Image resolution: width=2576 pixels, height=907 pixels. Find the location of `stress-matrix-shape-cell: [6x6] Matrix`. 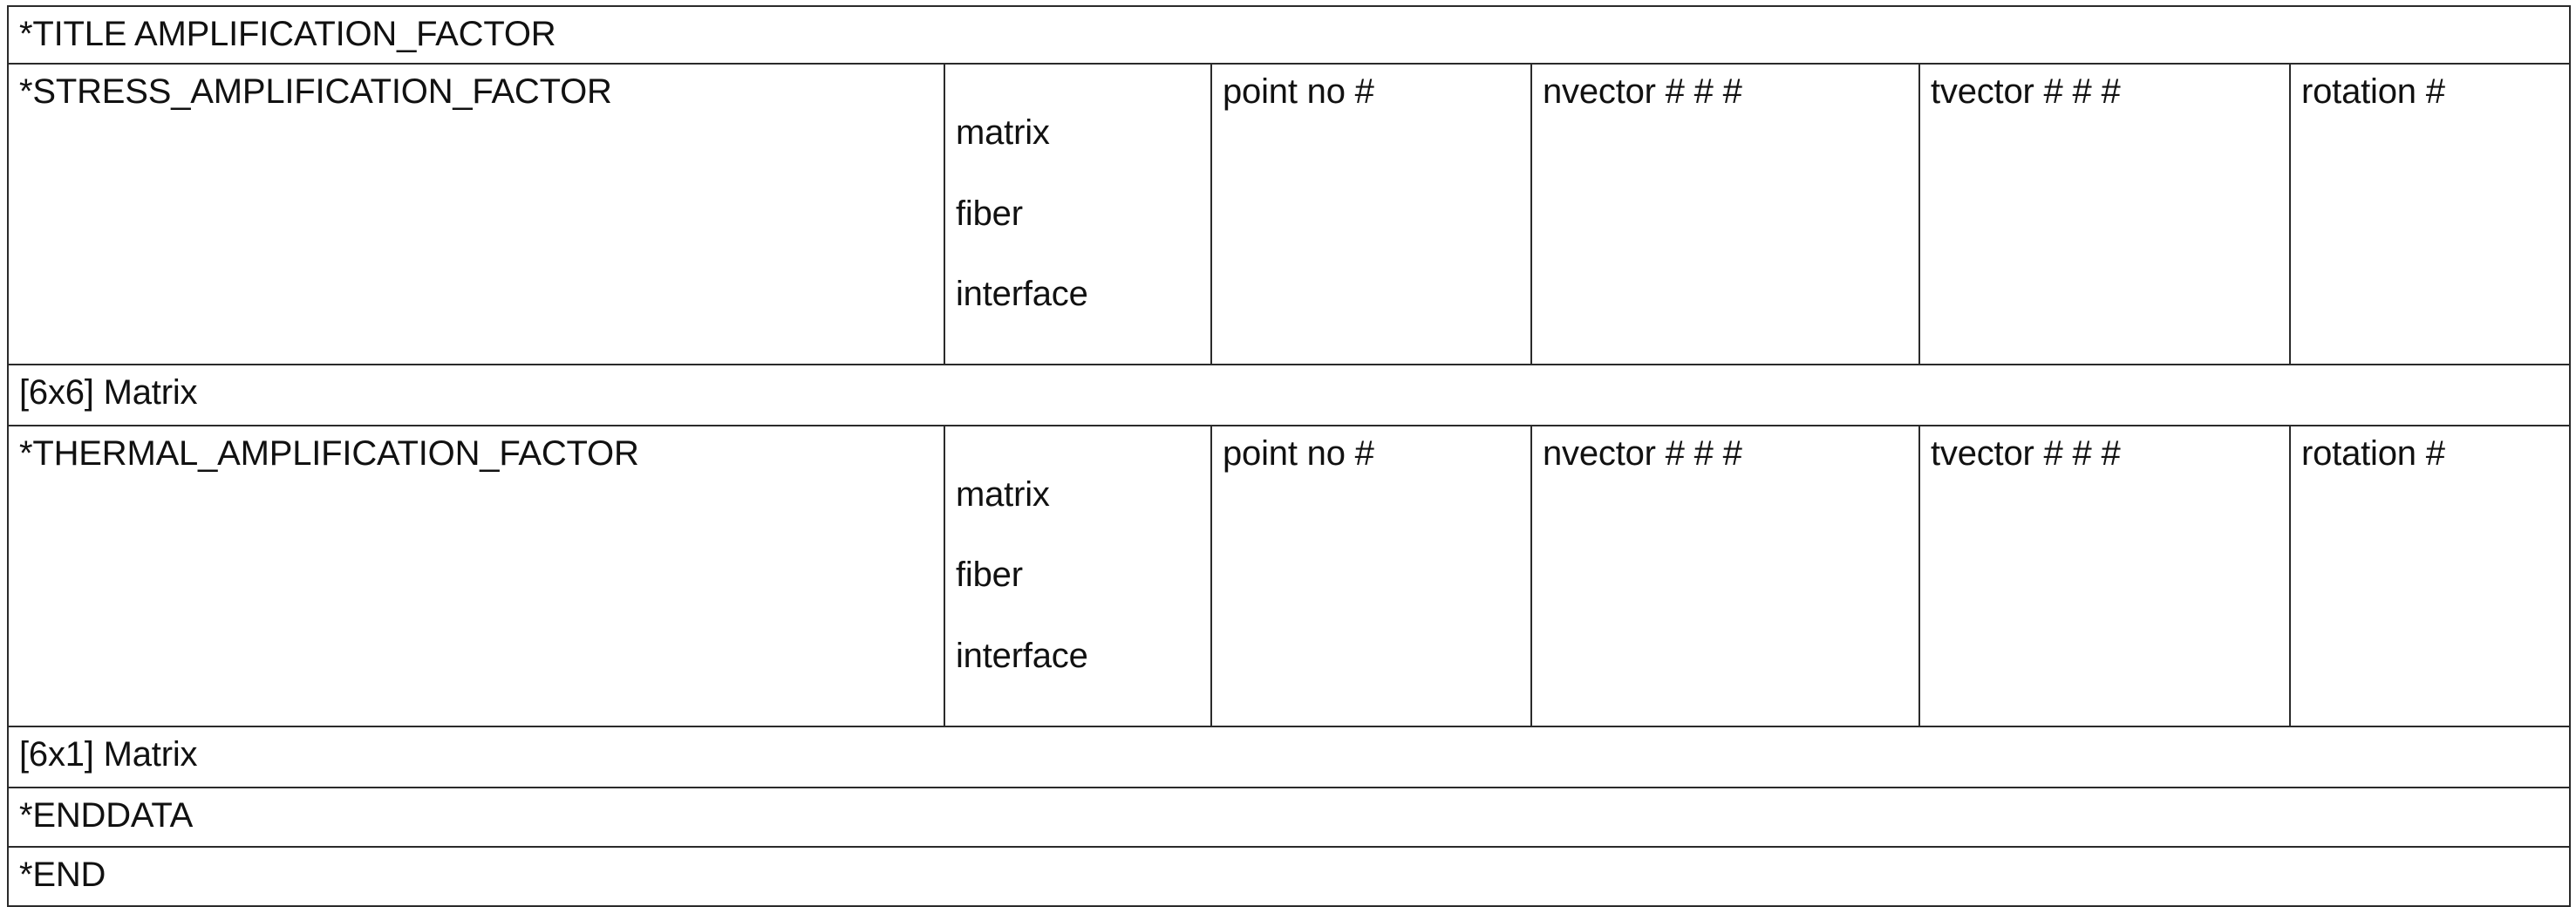

stress-matrix-shape-cell: [6x6] Matrix is located at coordinates (1289, 395).